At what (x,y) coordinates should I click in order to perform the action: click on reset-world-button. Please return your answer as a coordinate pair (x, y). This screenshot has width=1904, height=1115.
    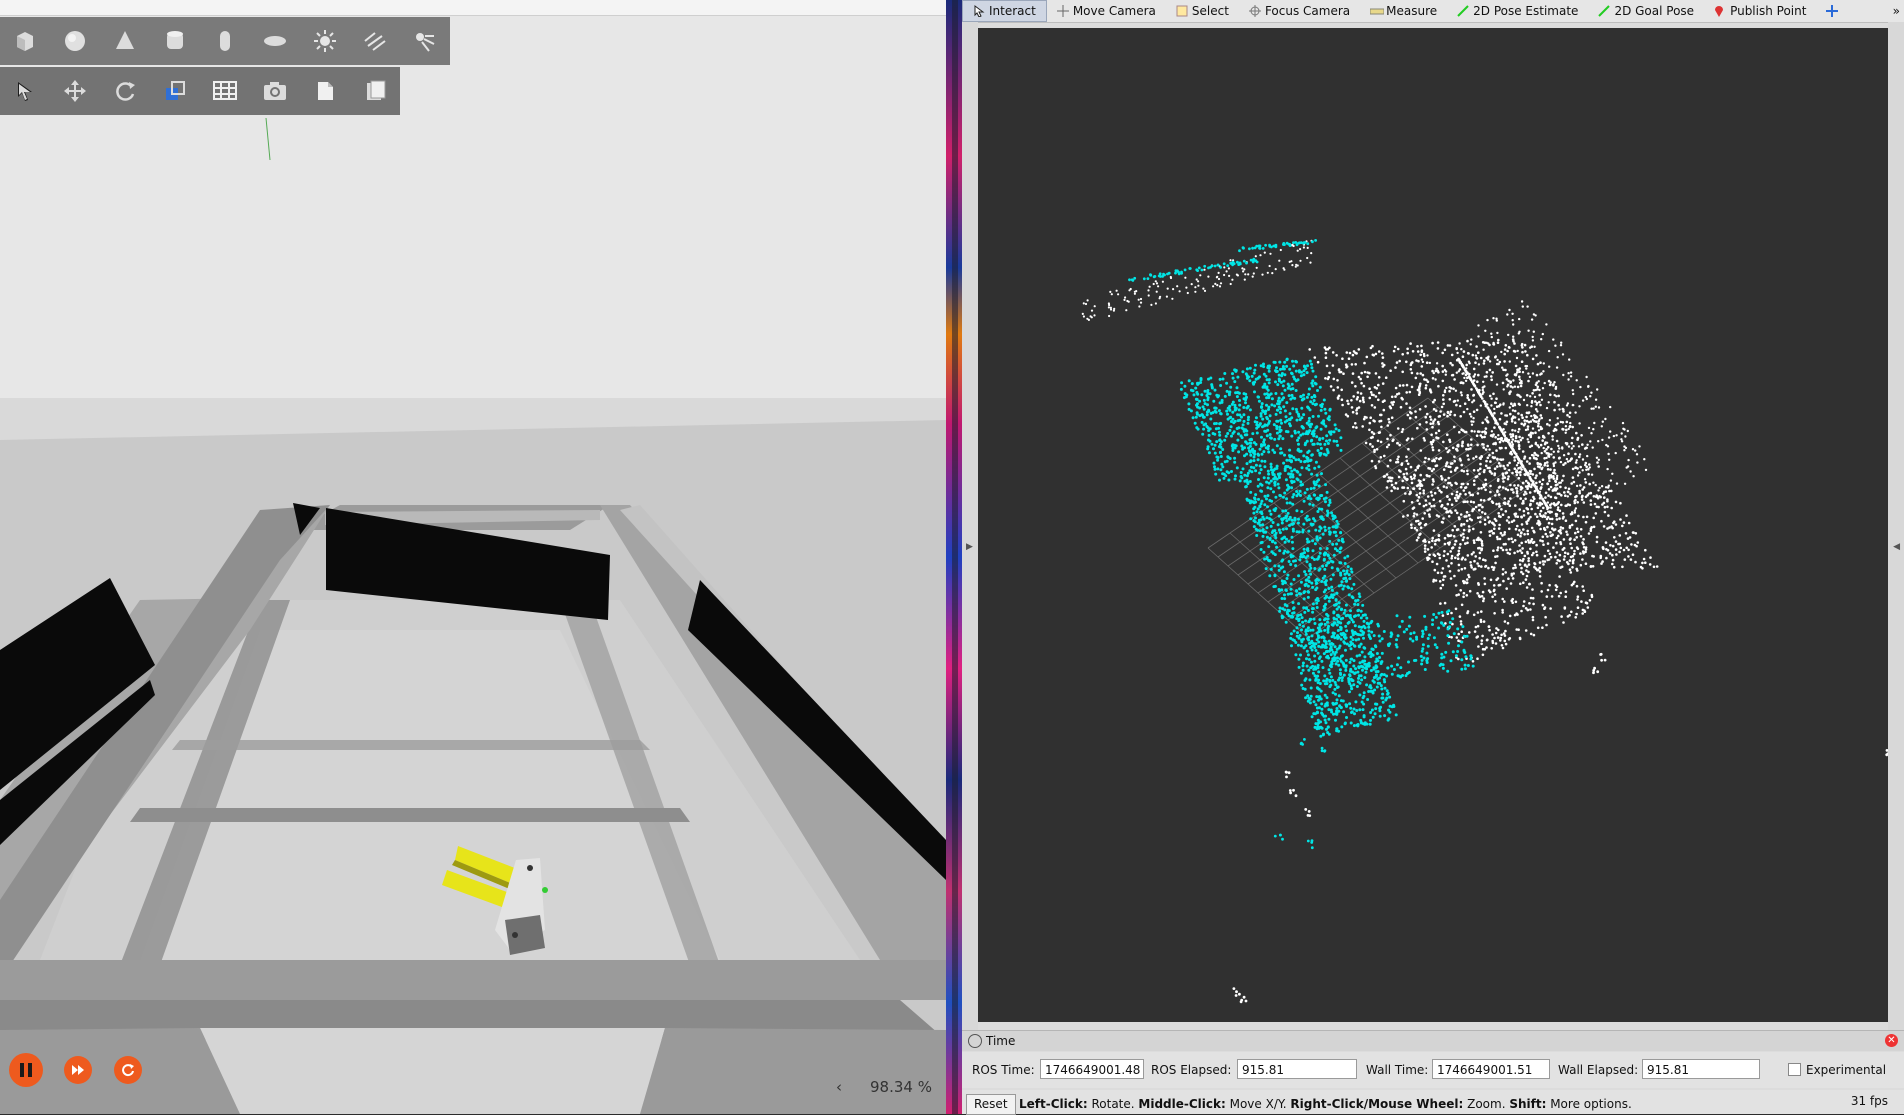
    Looking at the image, I should click on (128, 1070).